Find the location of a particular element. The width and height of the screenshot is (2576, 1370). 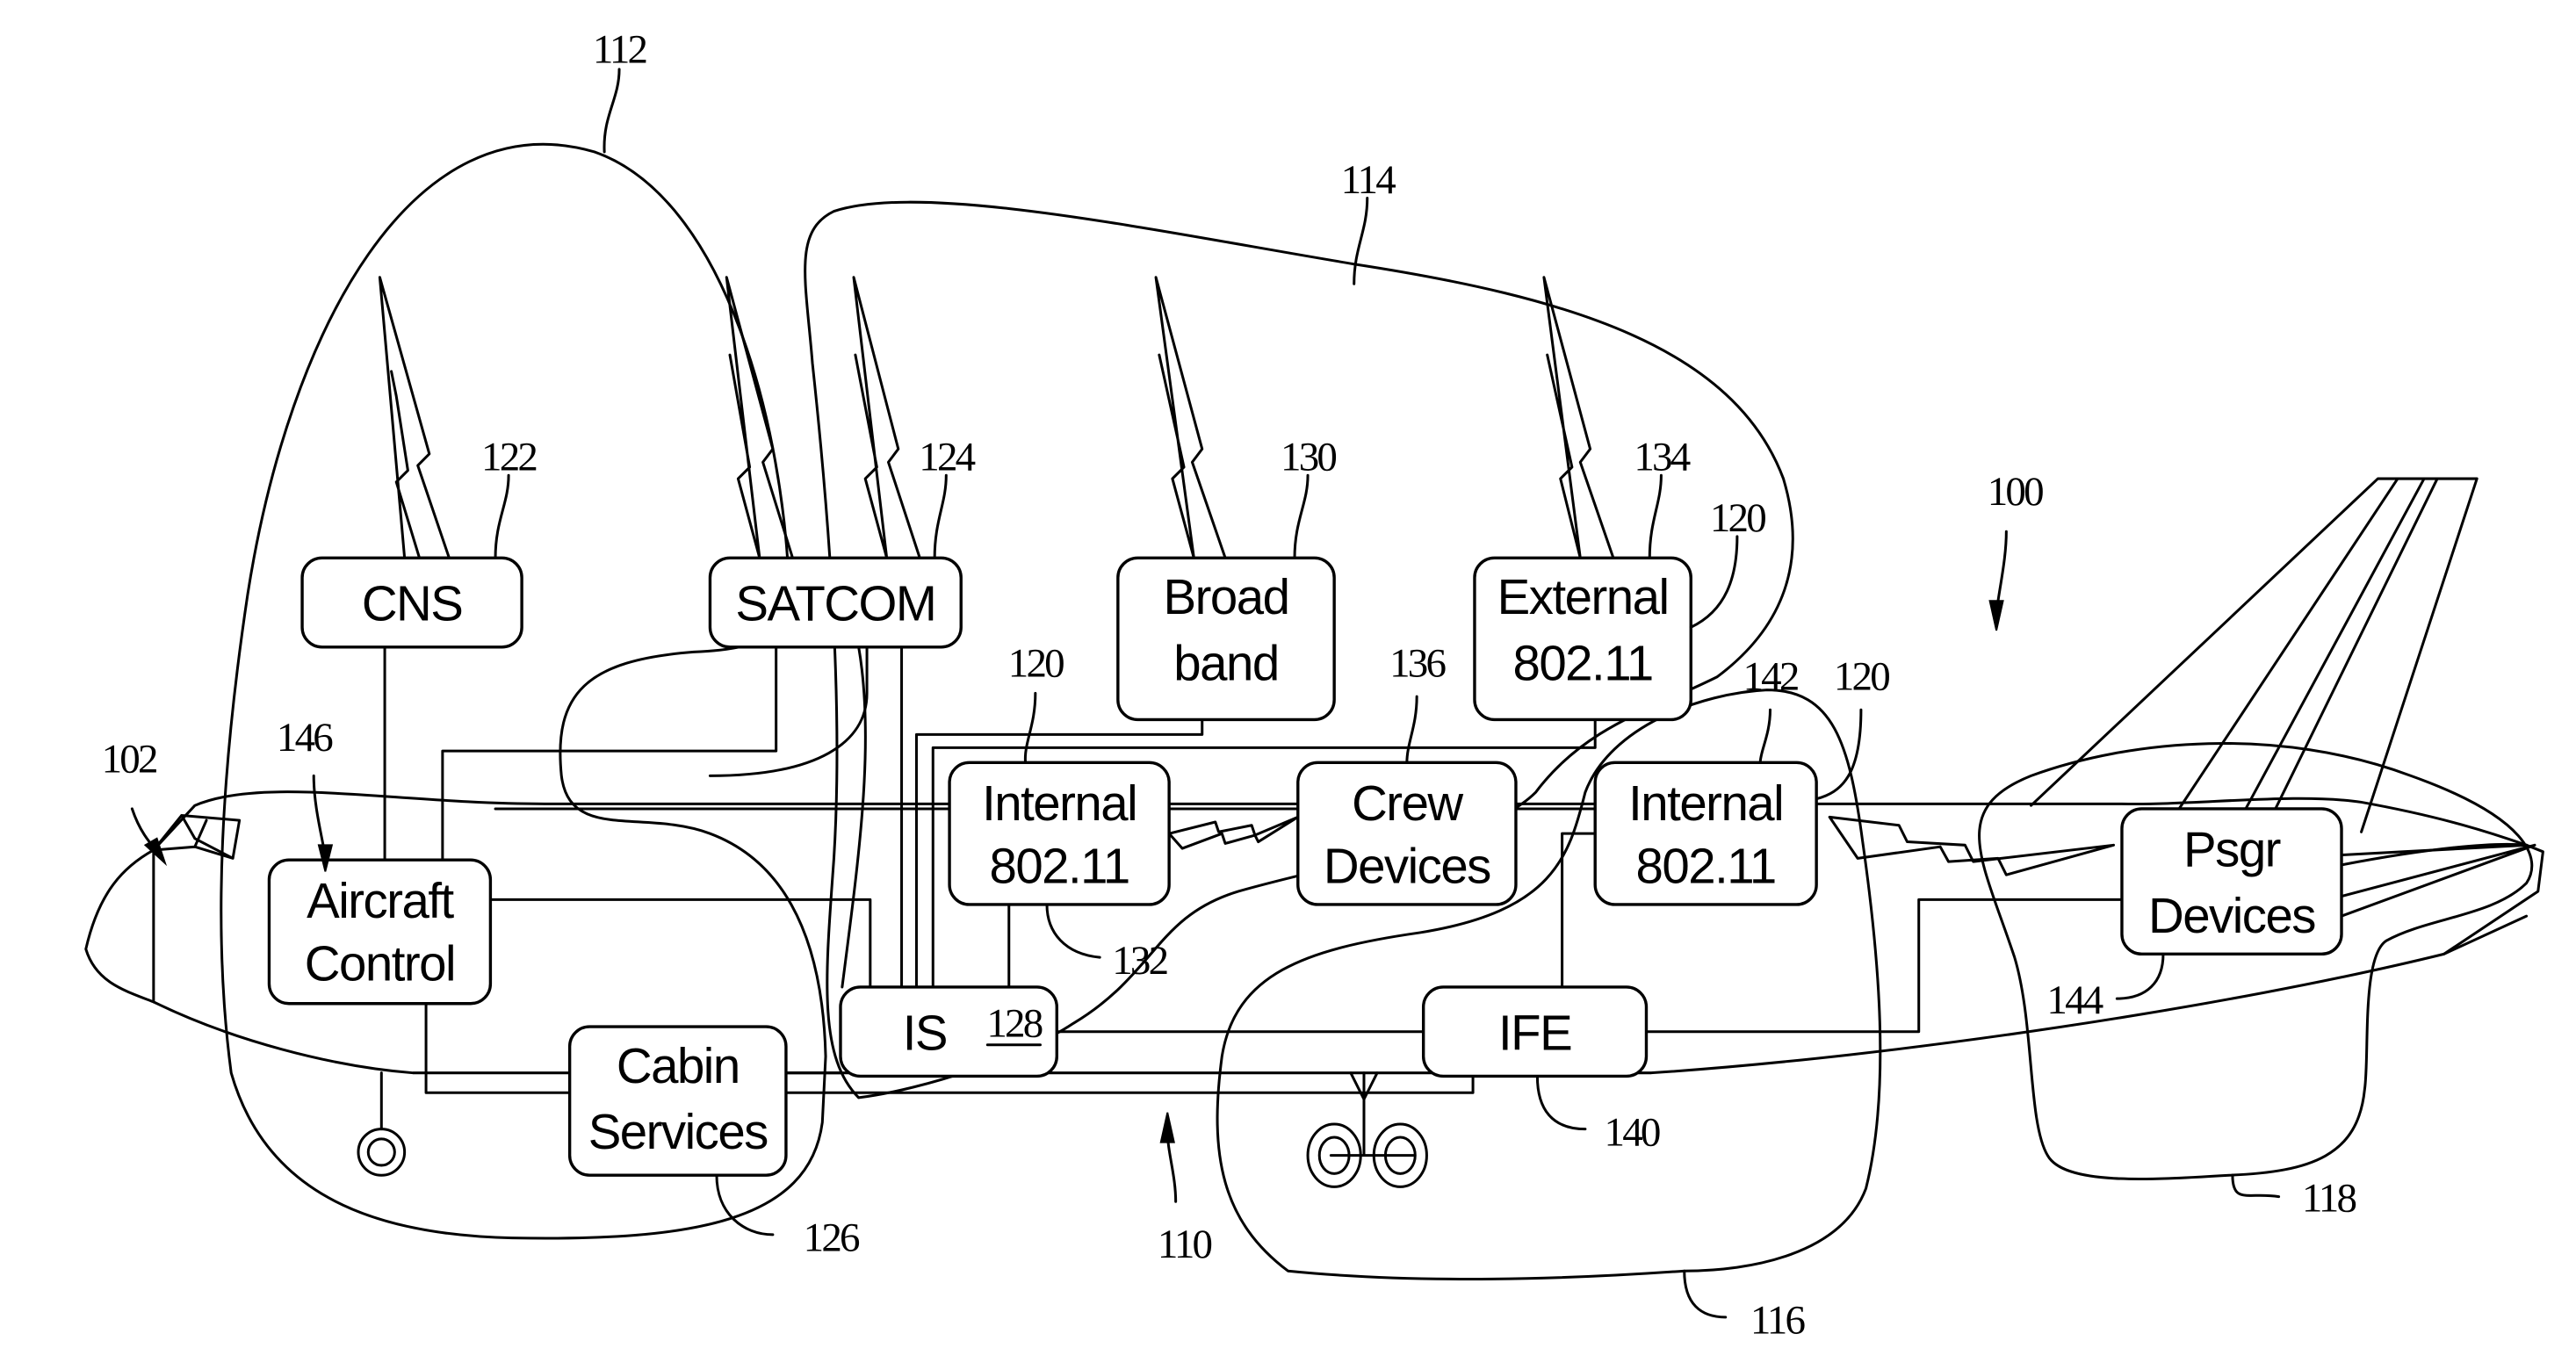

antenna-external is located at coordinates (1578, 417).